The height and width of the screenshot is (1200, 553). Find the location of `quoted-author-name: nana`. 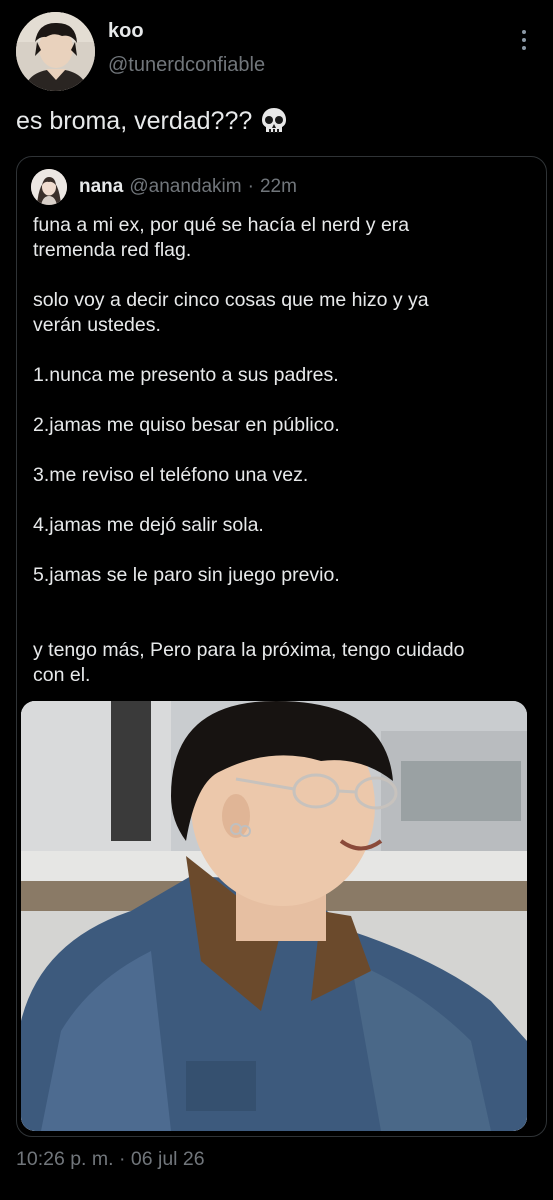

quoted-author-name: nana is located at coordinates (101, 187).